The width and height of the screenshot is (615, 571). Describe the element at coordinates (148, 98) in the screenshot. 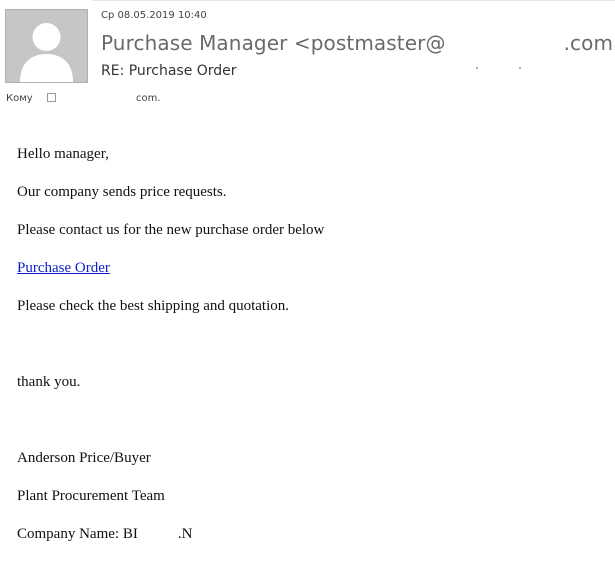

I see `recipient-domain: com.` at that location.